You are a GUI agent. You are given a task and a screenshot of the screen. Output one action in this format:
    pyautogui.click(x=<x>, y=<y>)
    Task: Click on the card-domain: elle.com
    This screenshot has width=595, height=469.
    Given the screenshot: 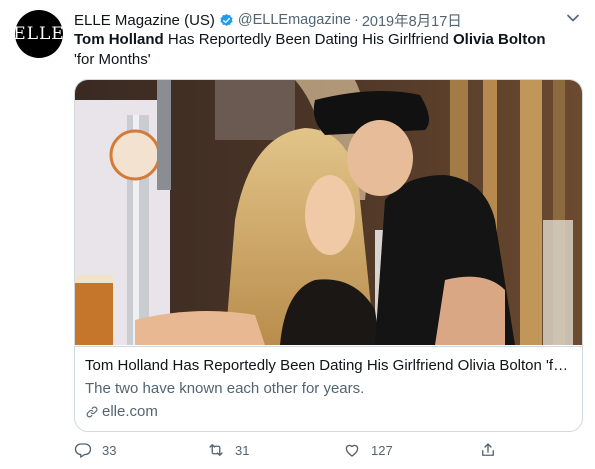 What is the action you would take?
    pyautogui.click(x=121, y=411)
    